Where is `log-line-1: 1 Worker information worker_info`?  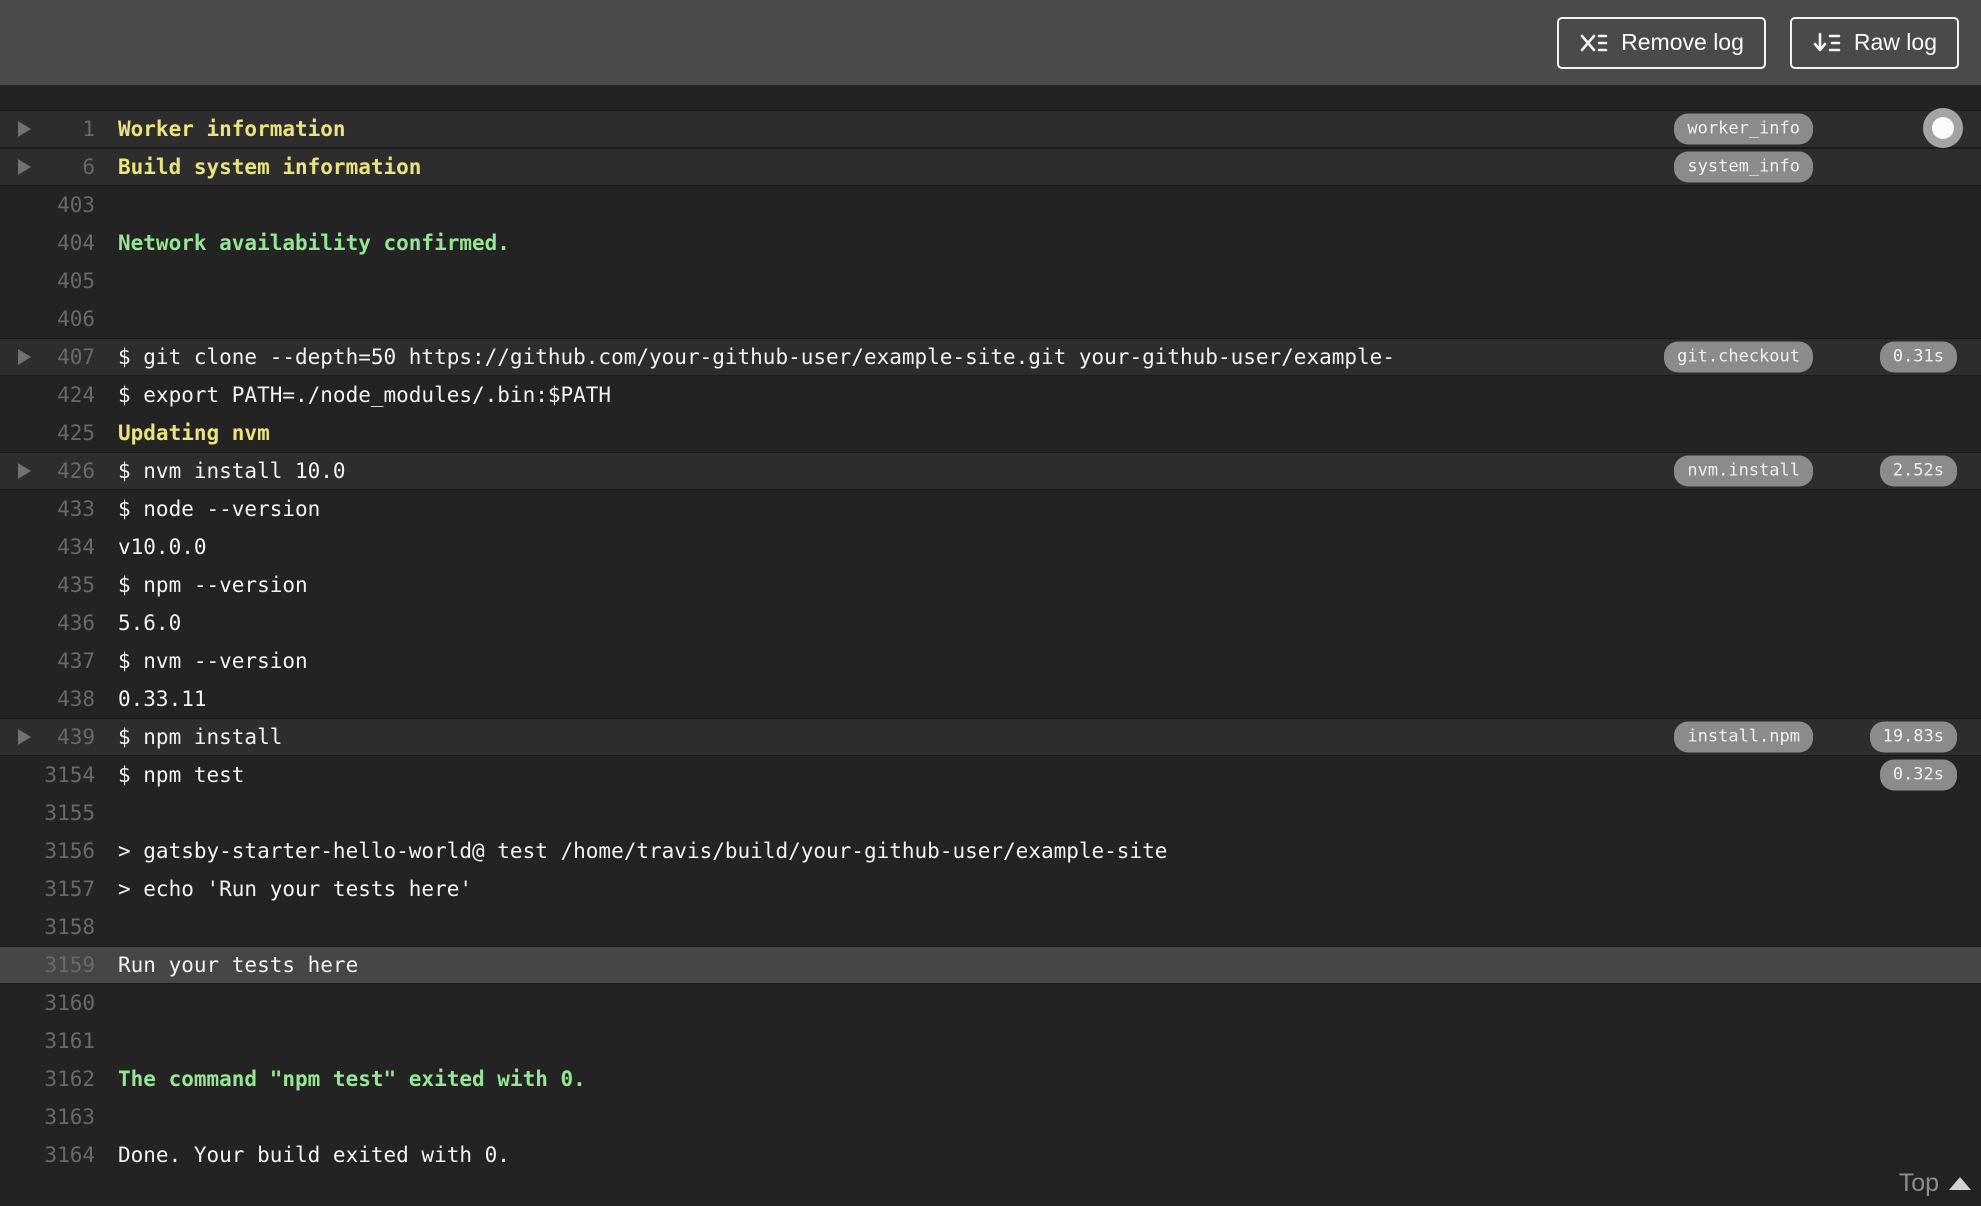 log-line-1: 1 Worker information worker_info is located at coordinates (990, 129).